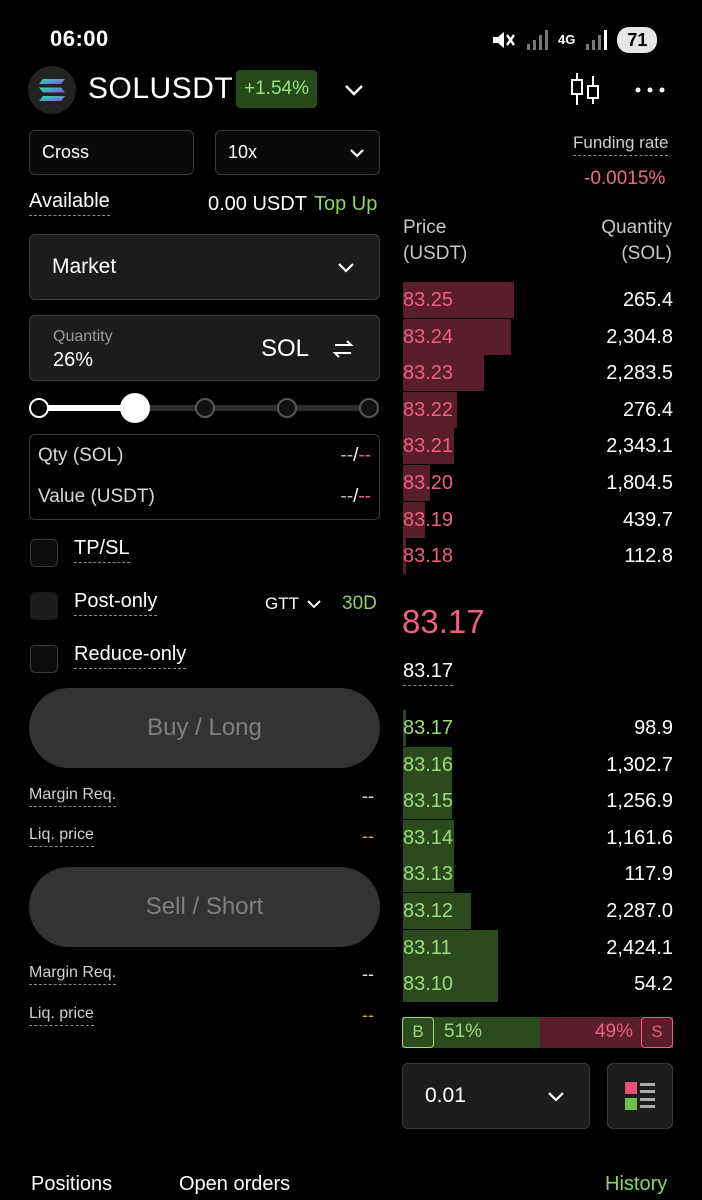 This screenshot has height=1200, width=702. What do you see at coordinates (355, 496) in the screenshot?
I see `value-usdt-value: --/--` at bounding box center [355, 496].